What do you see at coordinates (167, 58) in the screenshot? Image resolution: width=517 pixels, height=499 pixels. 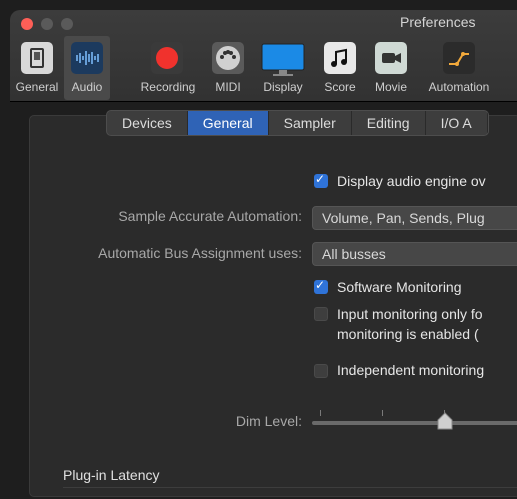 I see `record-icon` at bounding box center [167, 58].